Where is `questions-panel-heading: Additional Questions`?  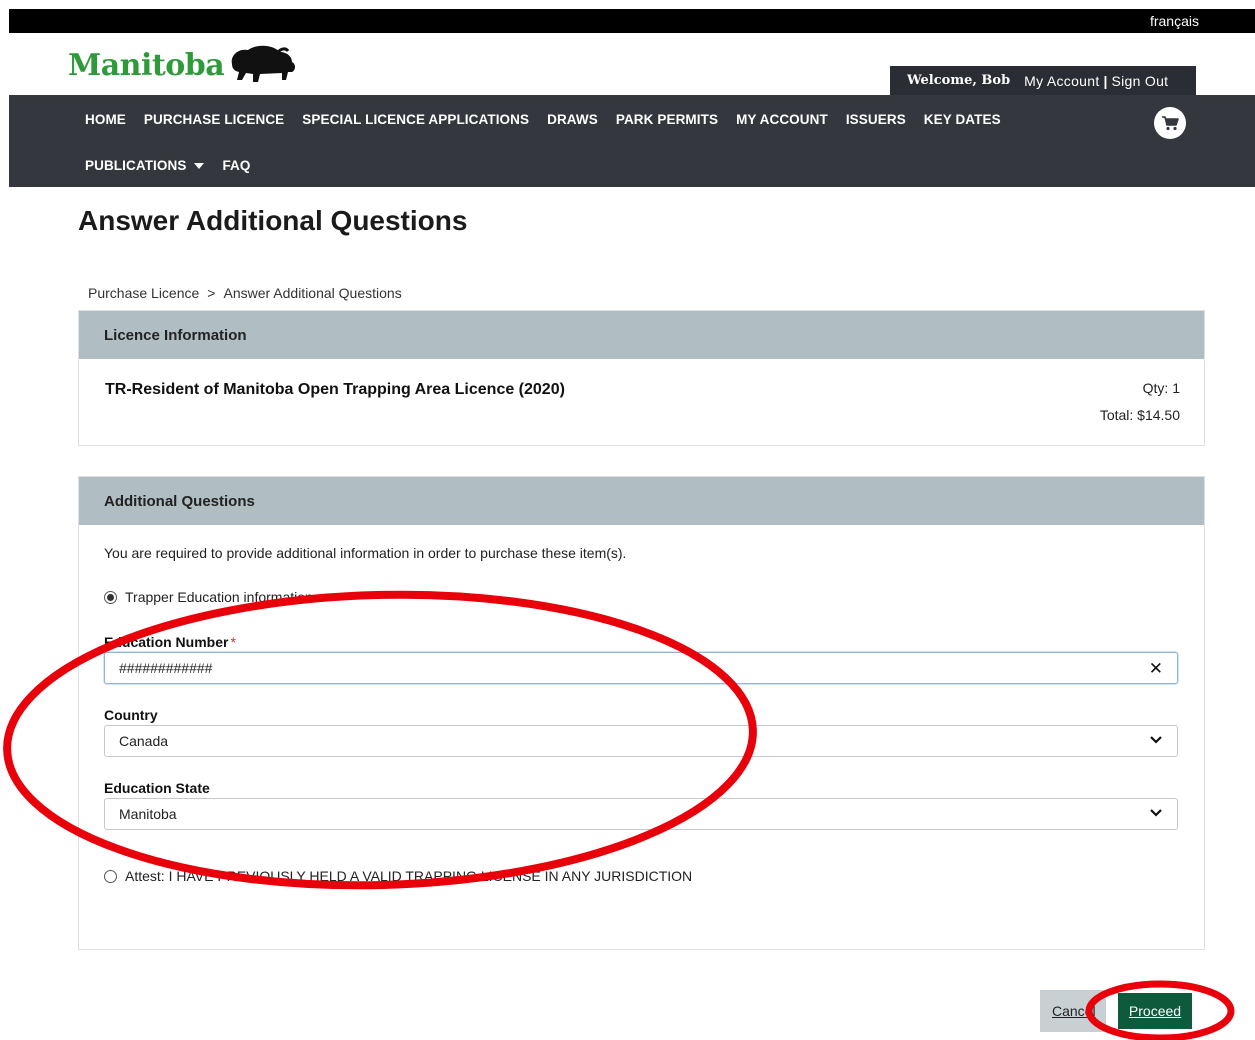 questions-panel-heading: Additional Questions is located at coordinates (641, 501).